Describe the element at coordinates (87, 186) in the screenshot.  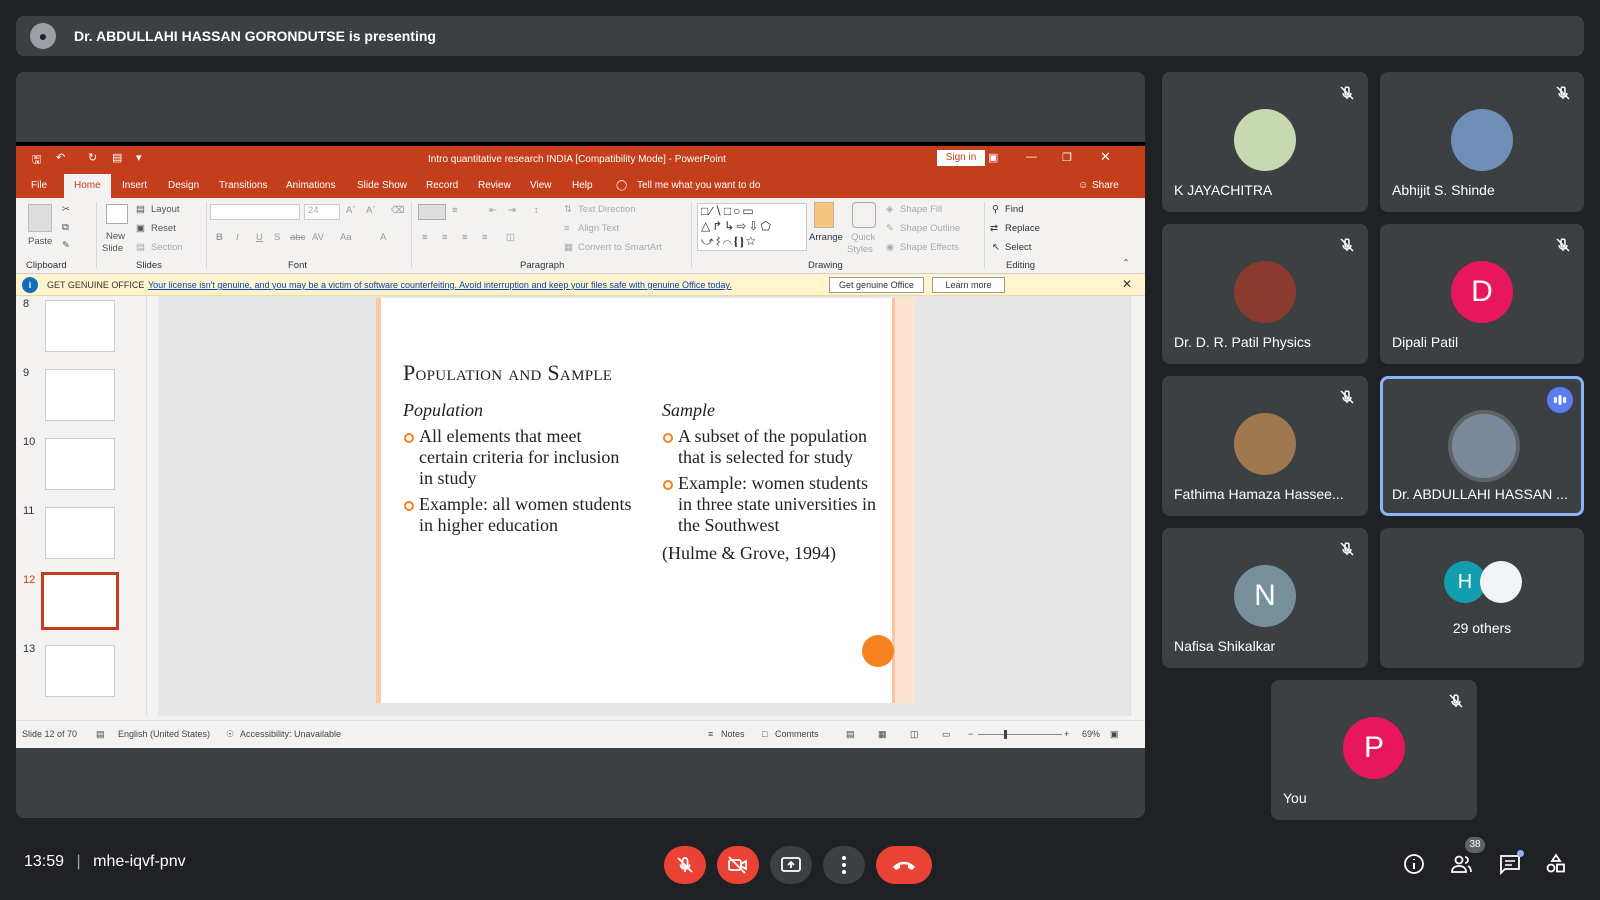
I see `menu-home: Home` at that location.